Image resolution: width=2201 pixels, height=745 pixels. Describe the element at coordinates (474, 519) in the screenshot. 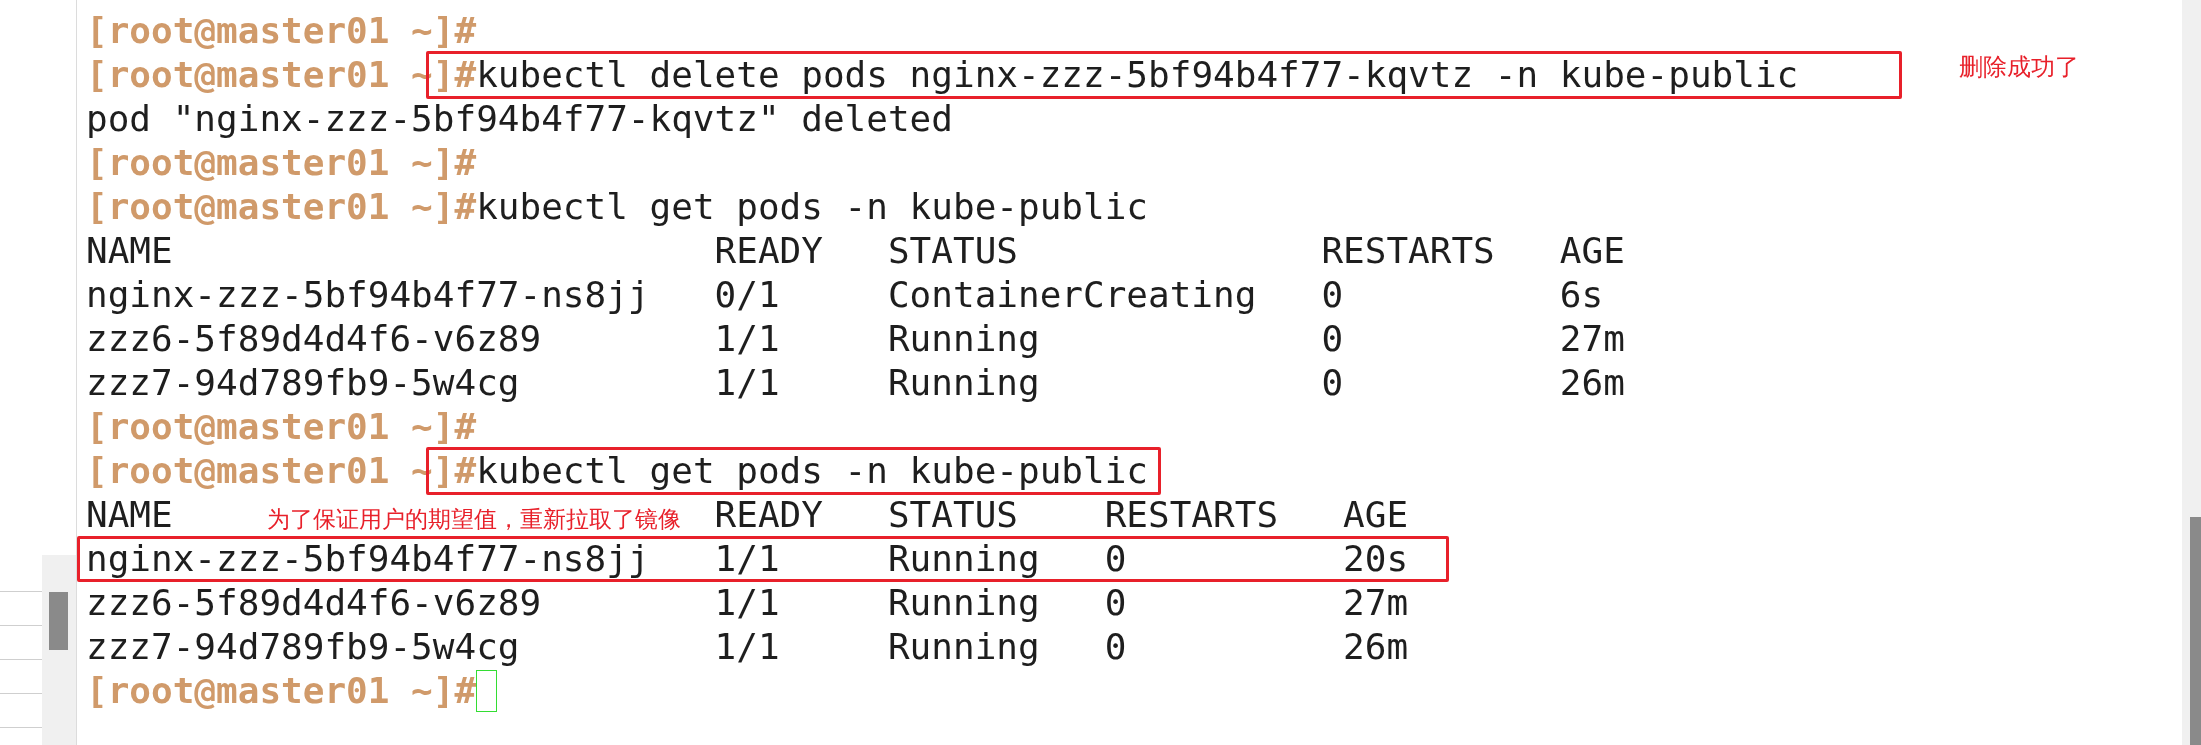

I see `annotation-note: 为了保证用户的期望值，重新拉取了镜像` at that location.